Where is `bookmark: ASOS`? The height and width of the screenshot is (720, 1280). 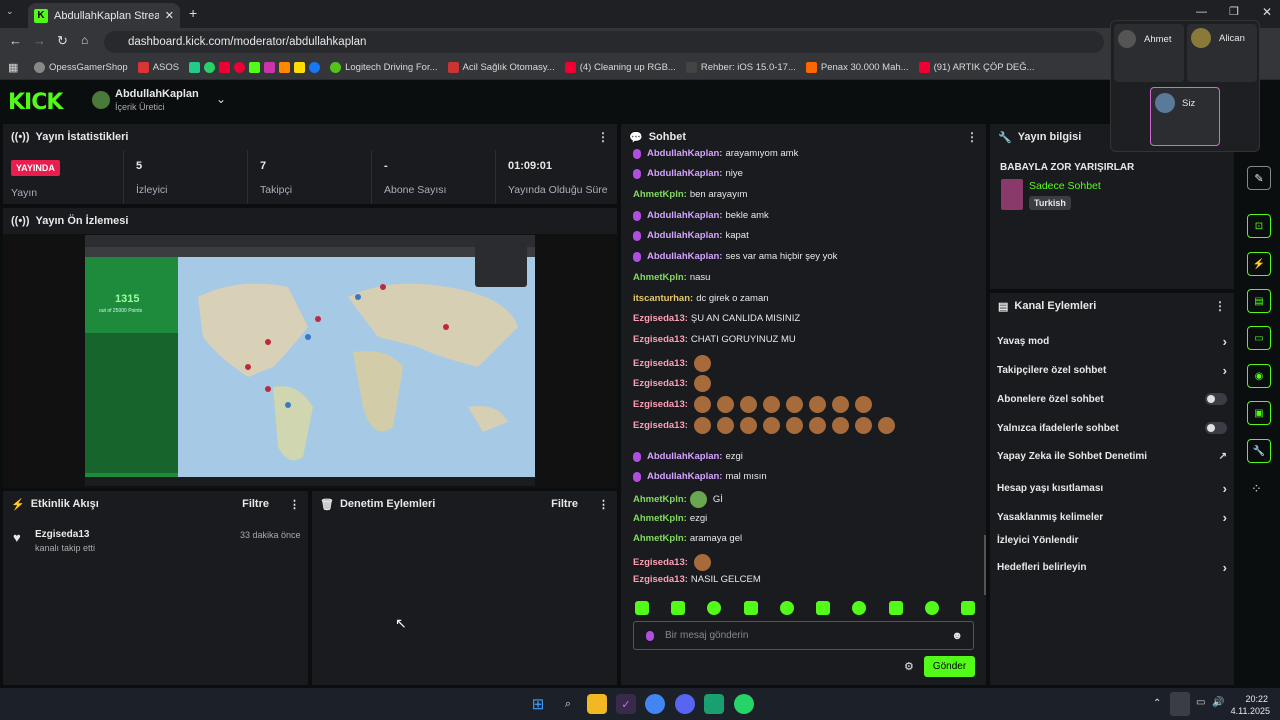 bookmark: ASOS is located at coordinates (158, 67).